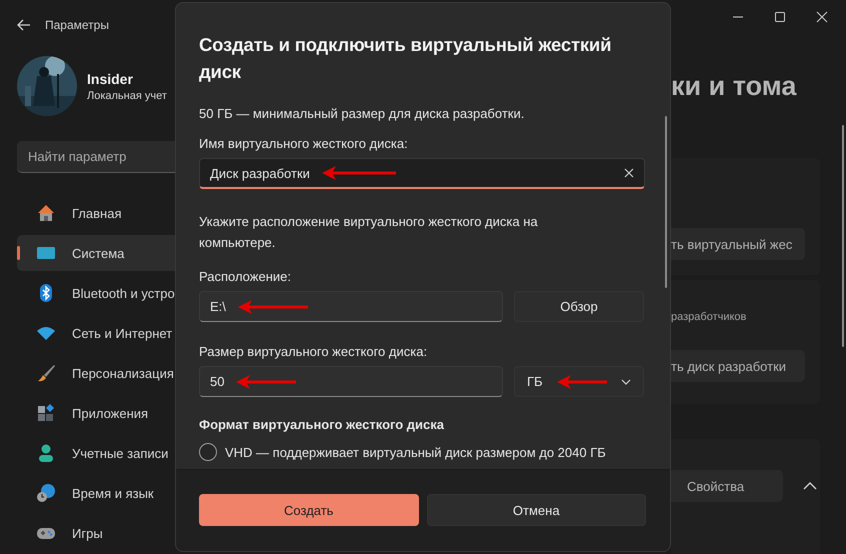 This screenshot has width=846, height=554. Describe the element at coordinates (422, 173) in the screenshot. I see `text-field: Диск разработки` at that location.